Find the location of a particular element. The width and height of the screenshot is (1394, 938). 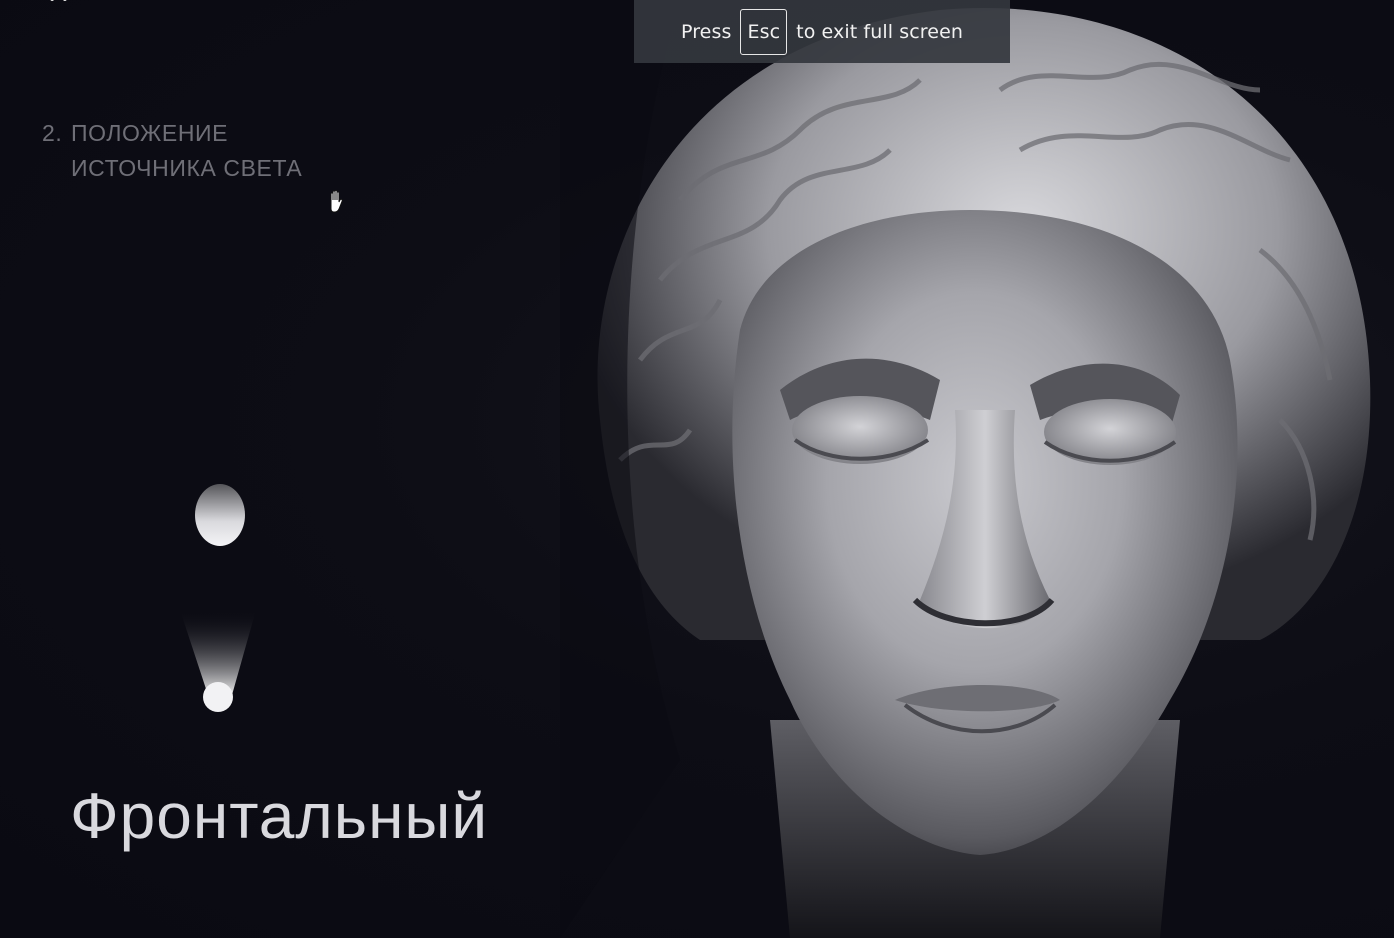

notice-prefix: Press is located at coordinates (706, 31).